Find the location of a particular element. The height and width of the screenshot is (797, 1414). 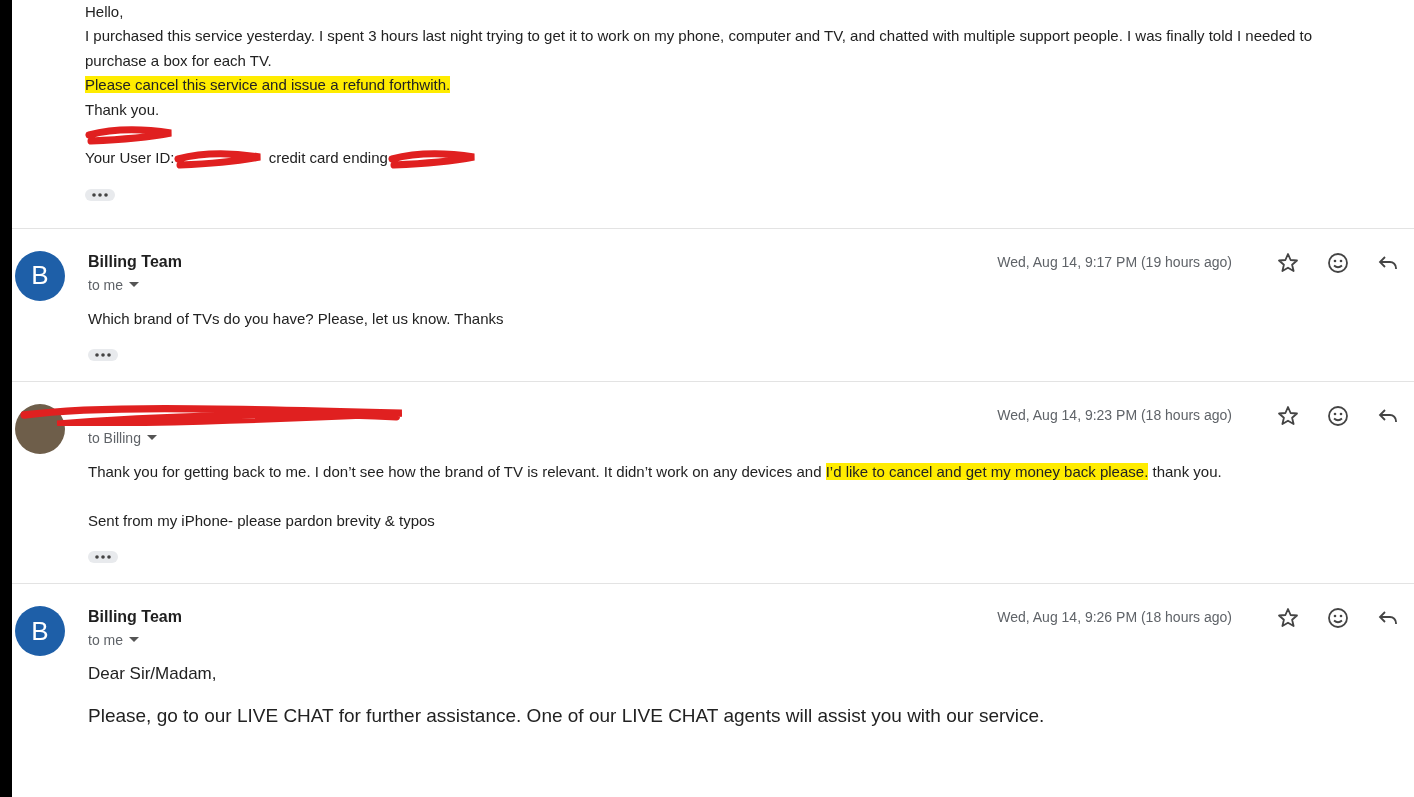

message-text: Thank you. is located at coordinates (123, 109).